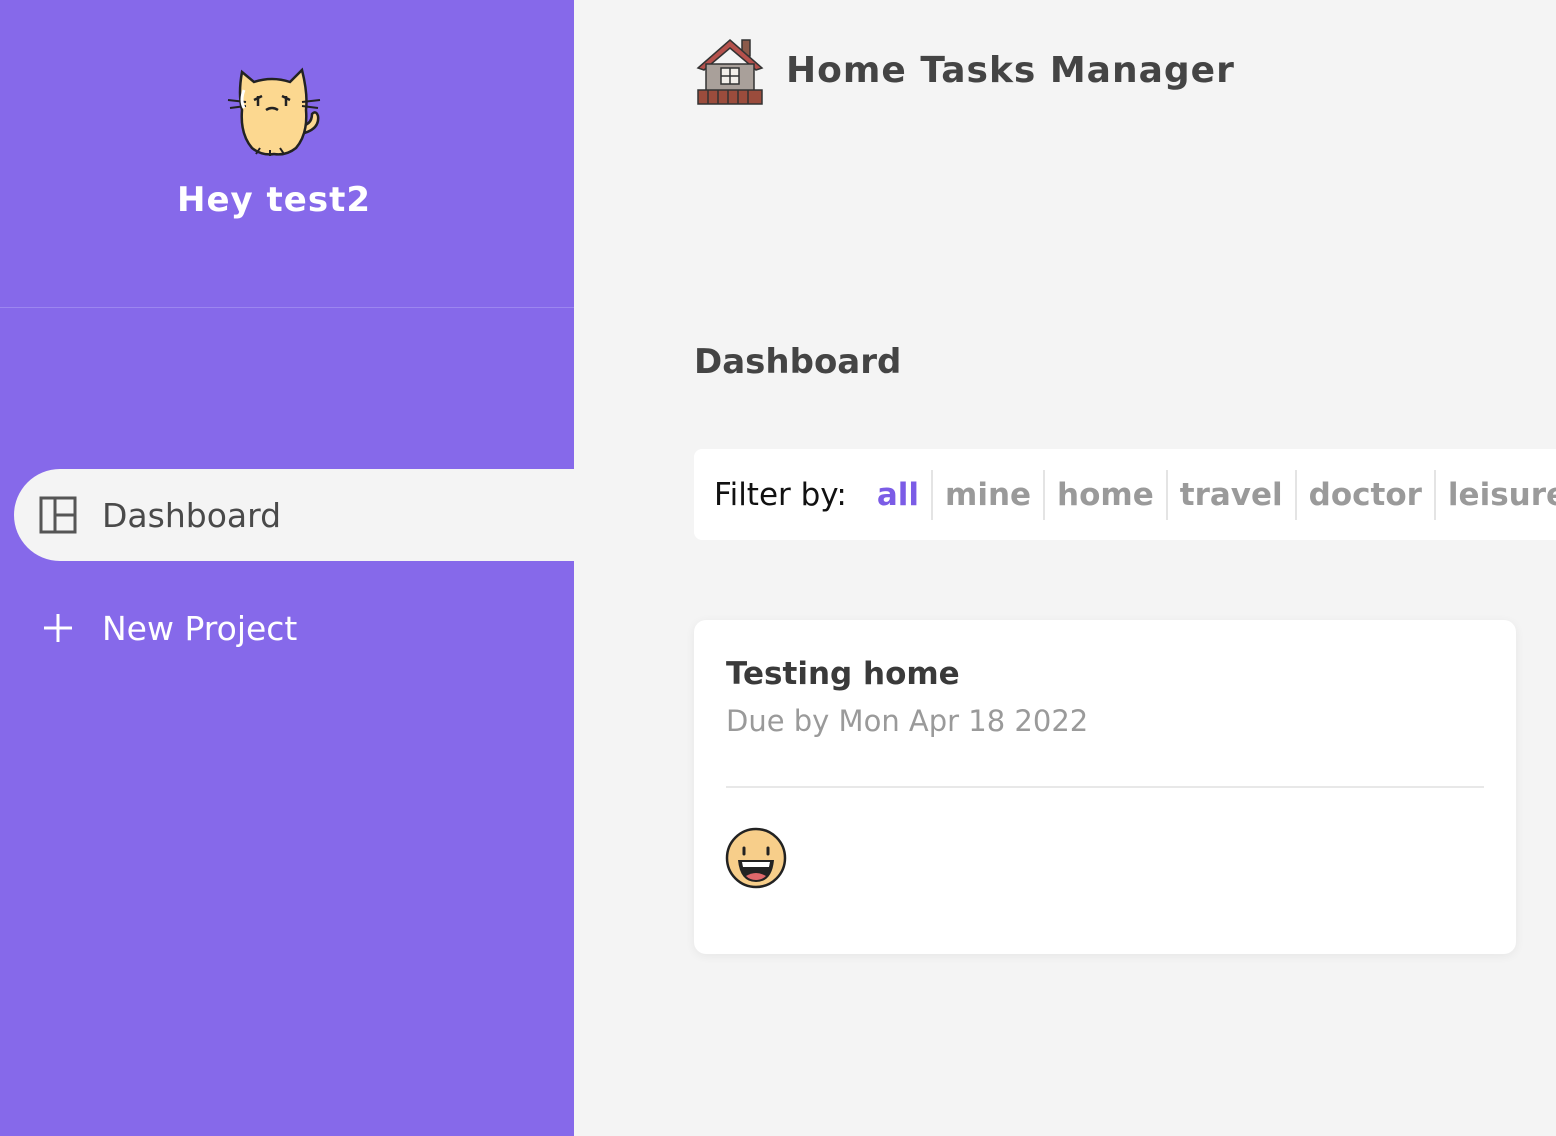  What do you see at coordinates (798, 362) in the screenshot?
I see `page-title: Dashboard` at bounding box center [798, 362].